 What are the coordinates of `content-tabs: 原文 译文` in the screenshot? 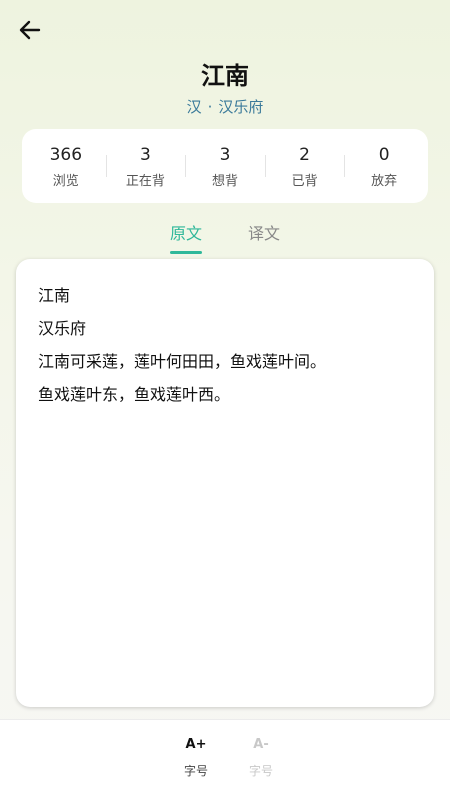 It's located at (225, 238).